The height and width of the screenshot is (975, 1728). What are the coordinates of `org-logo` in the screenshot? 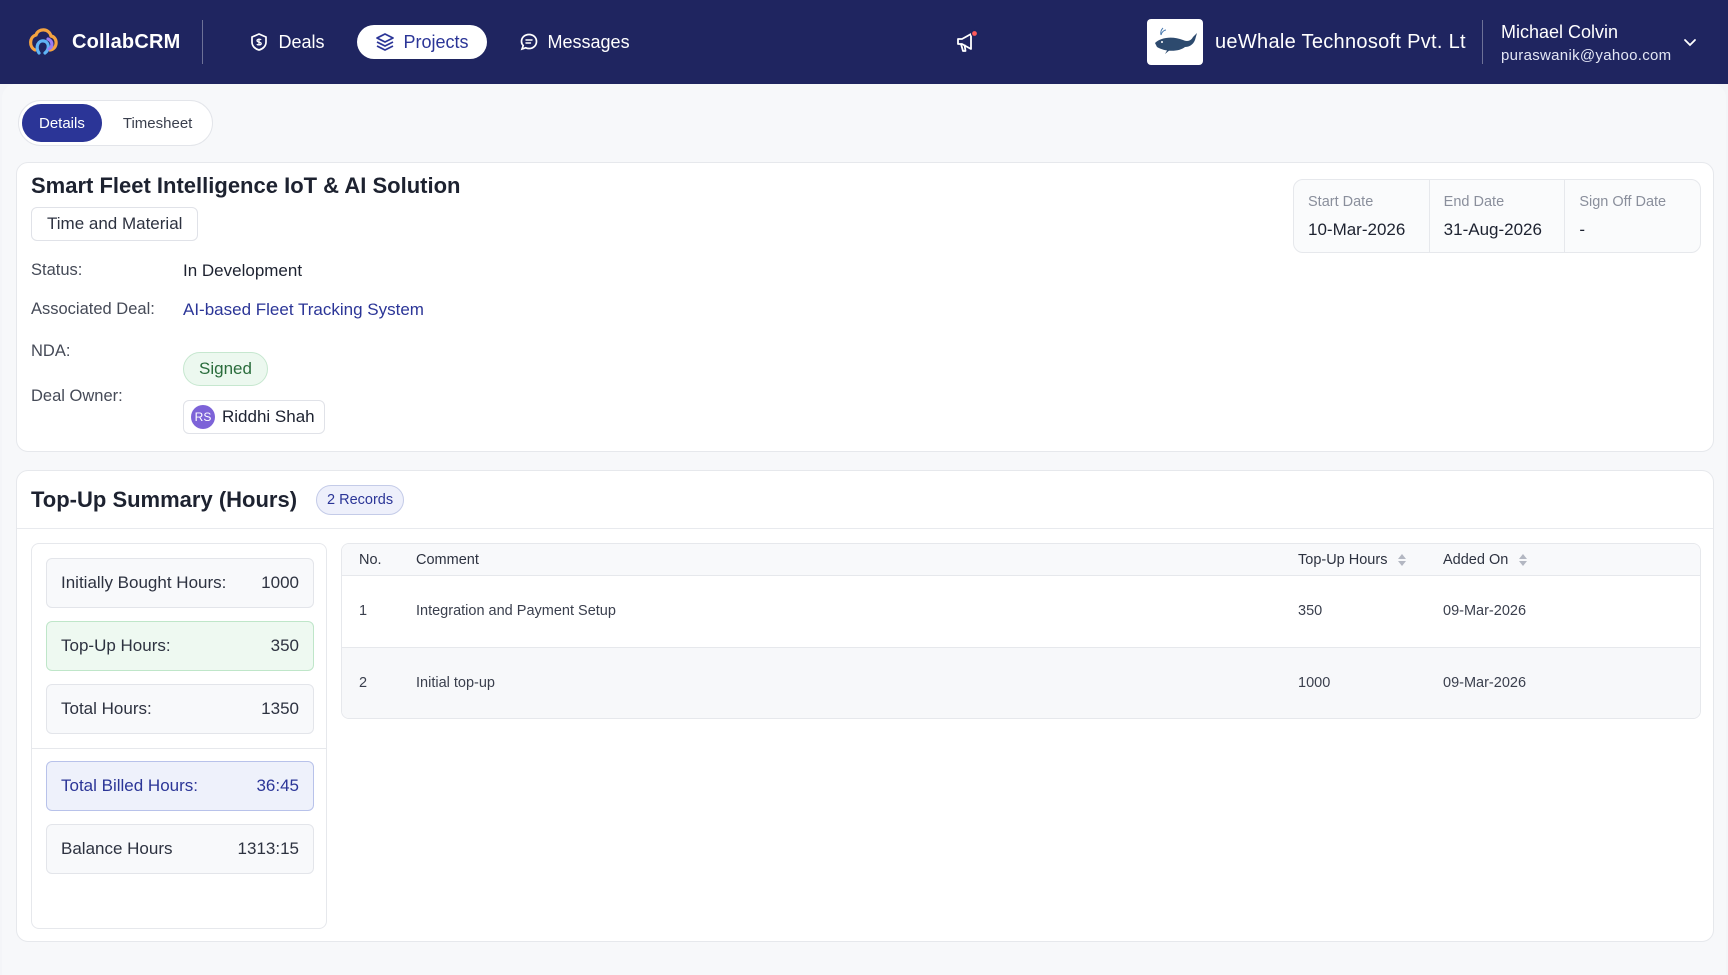 It's located at (1175, 42).